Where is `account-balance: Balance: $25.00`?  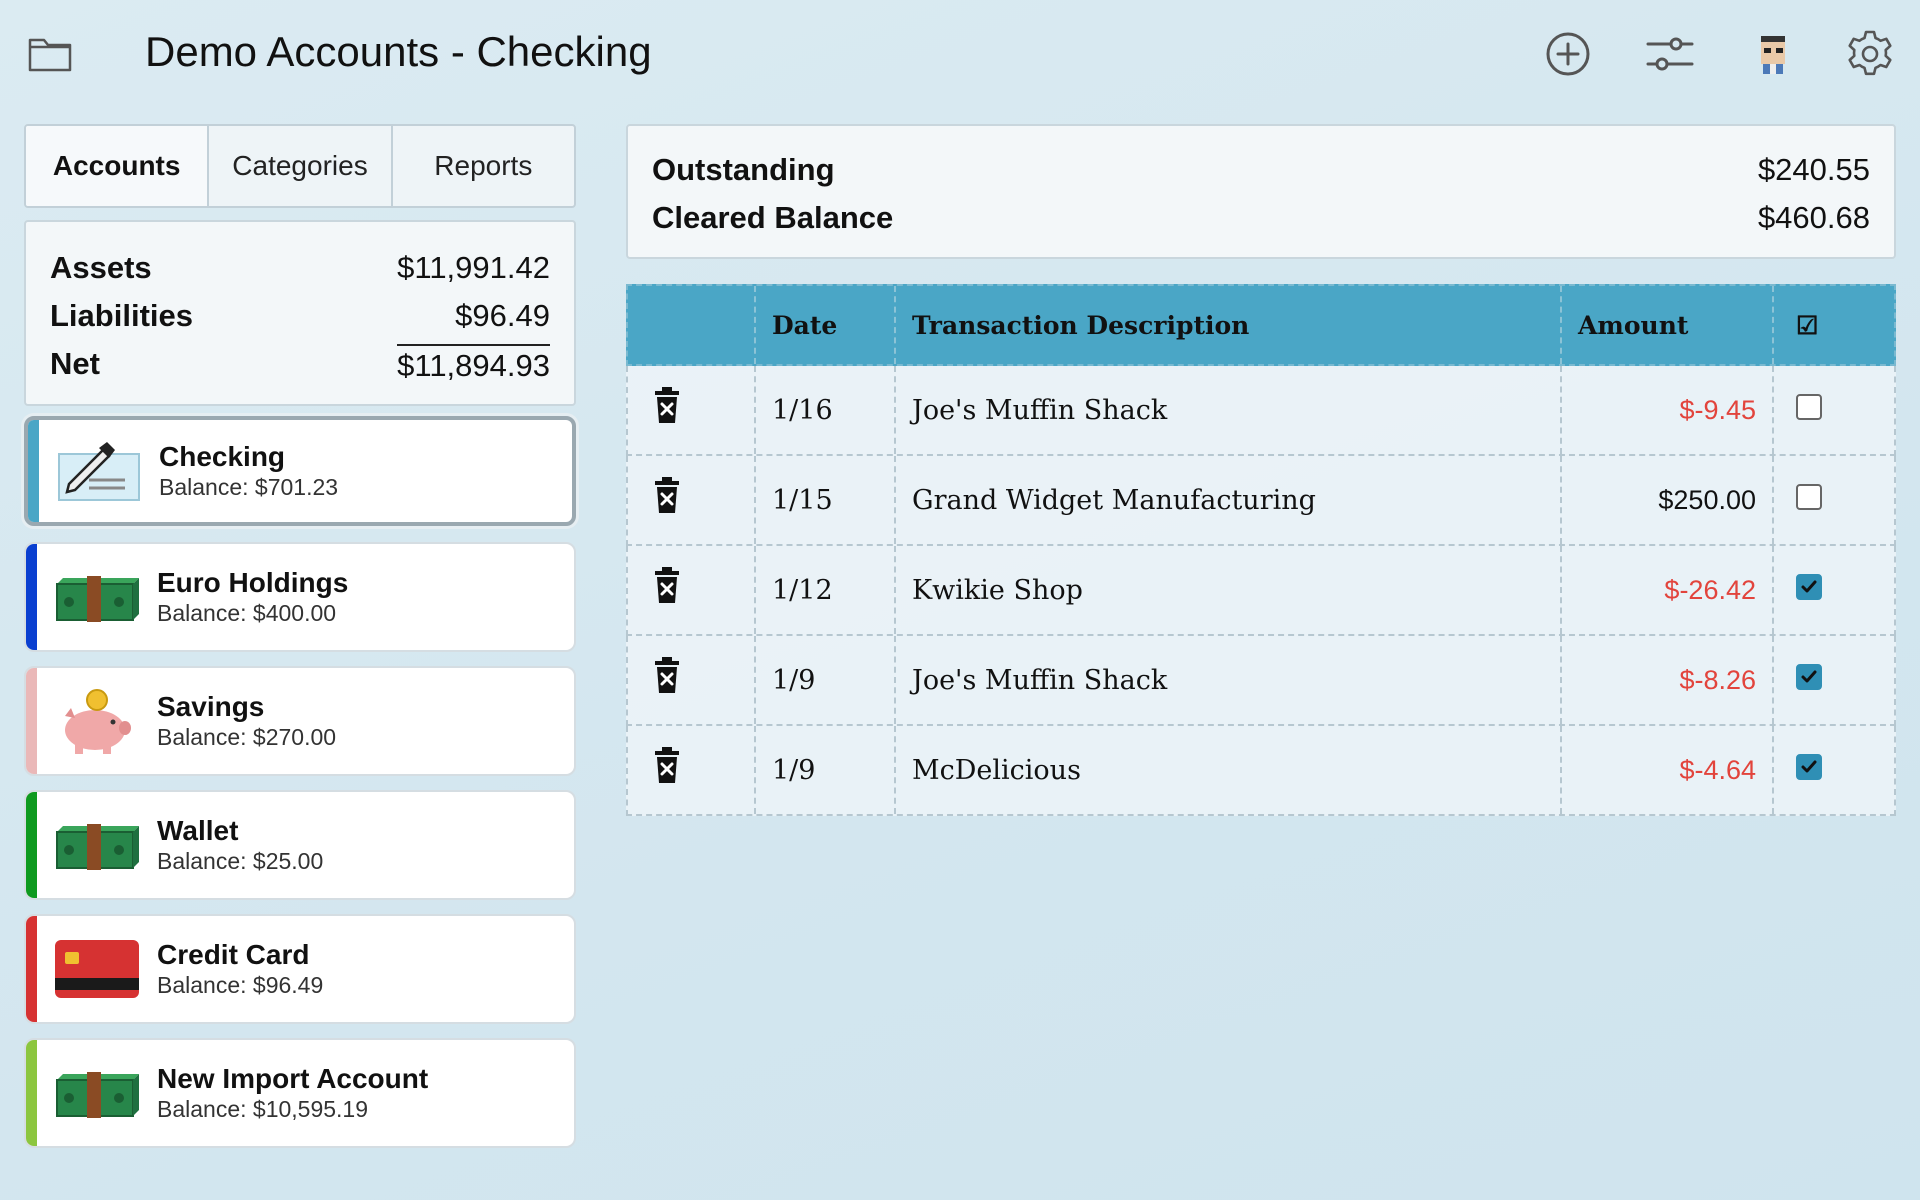 account-balance: Balance: $25.00 is located at coordinates (240, 861).